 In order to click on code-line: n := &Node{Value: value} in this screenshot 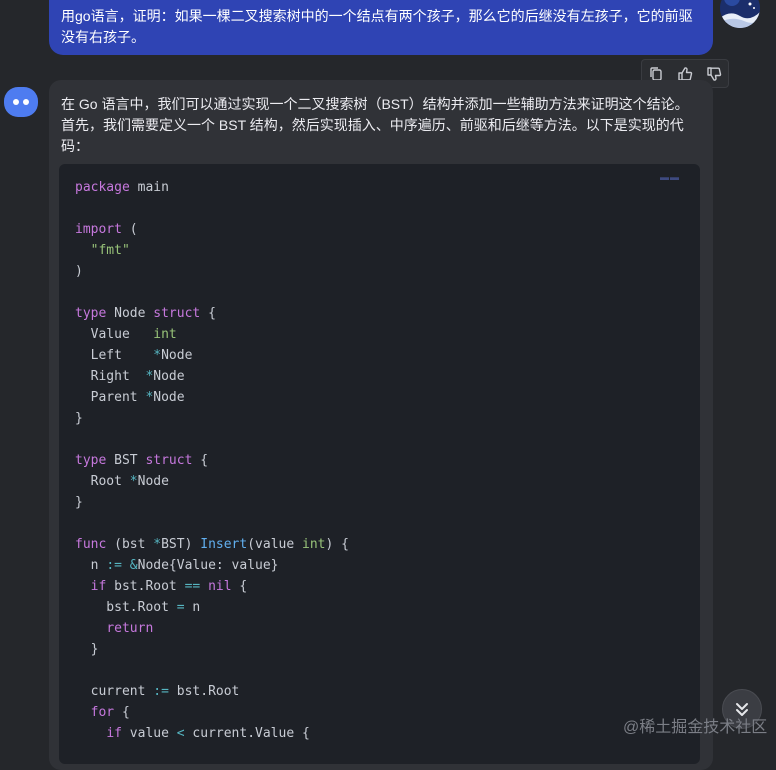, I will do `click(177, 565)`.